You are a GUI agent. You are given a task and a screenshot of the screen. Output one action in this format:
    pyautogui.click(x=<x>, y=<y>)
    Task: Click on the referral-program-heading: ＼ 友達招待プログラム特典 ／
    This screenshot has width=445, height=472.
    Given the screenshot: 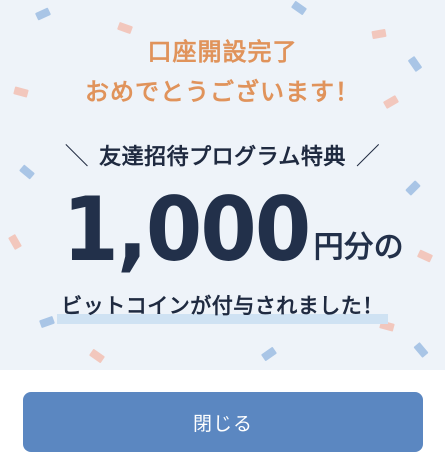 What is the action you would take?
    pyautogui.click(x=222, y=153)
    